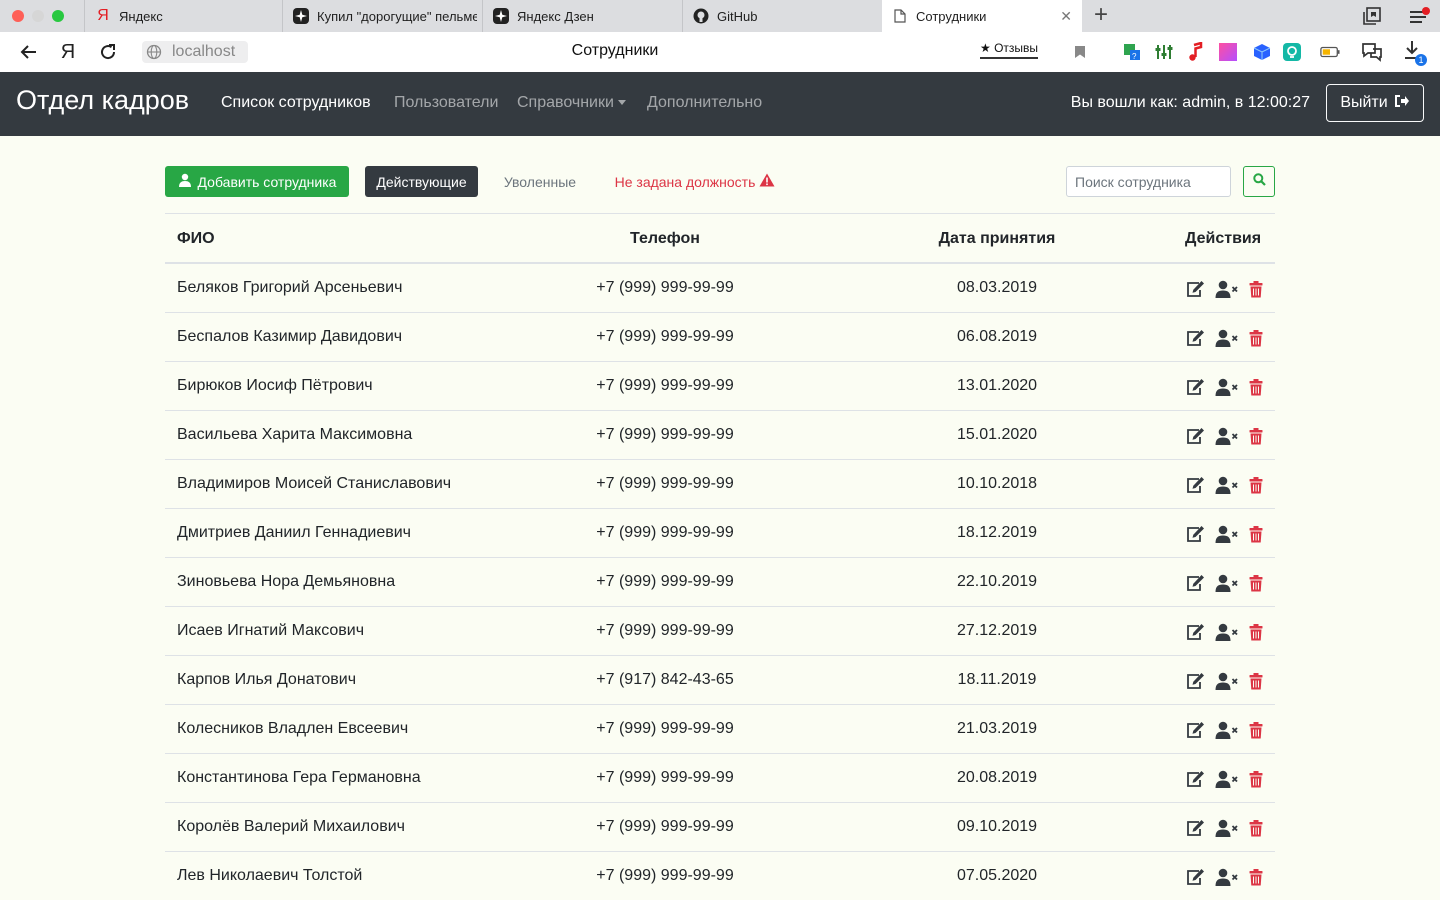  What do you see at coordinates (1164, 52) in the screenshot?
I see `equalizer-extension-icon` at bounding box center [1164, 52].